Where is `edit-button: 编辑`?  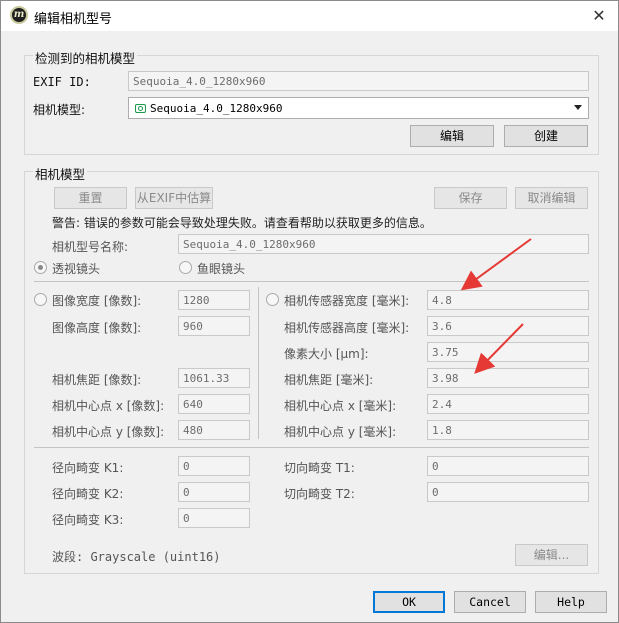 edit-button: 编辑 is located at coordinates (452, 136).